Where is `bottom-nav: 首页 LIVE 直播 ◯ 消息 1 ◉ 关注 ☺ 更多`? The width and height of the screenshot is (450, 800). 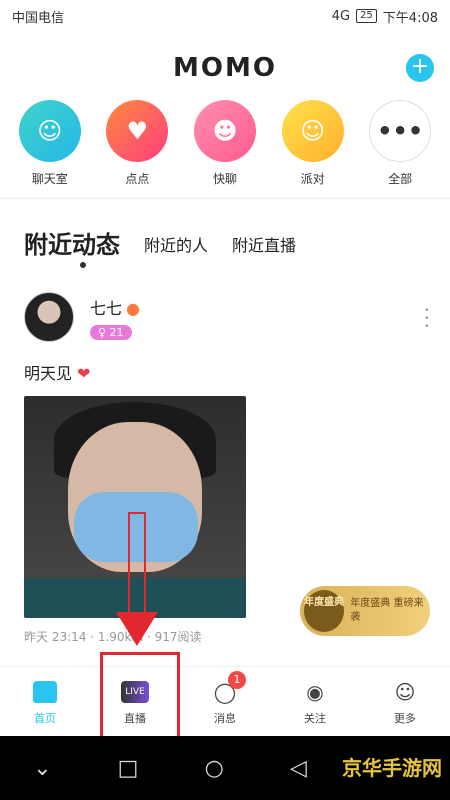
bottom-nav: 首页 LIVE 直播 ◯ 消息 1 ◉ 关注 ☺ 更多 is located at coordinates (225, 701).